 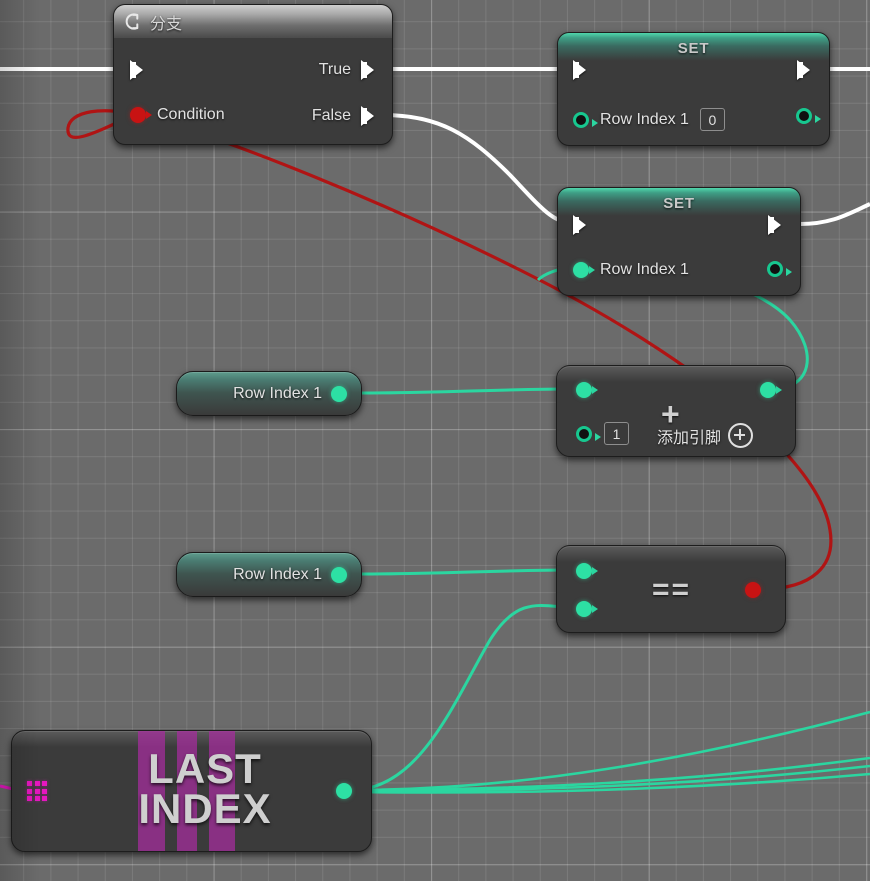 I want to click on last-index-comment-line-1: LAST, so click(x=205, y=768).